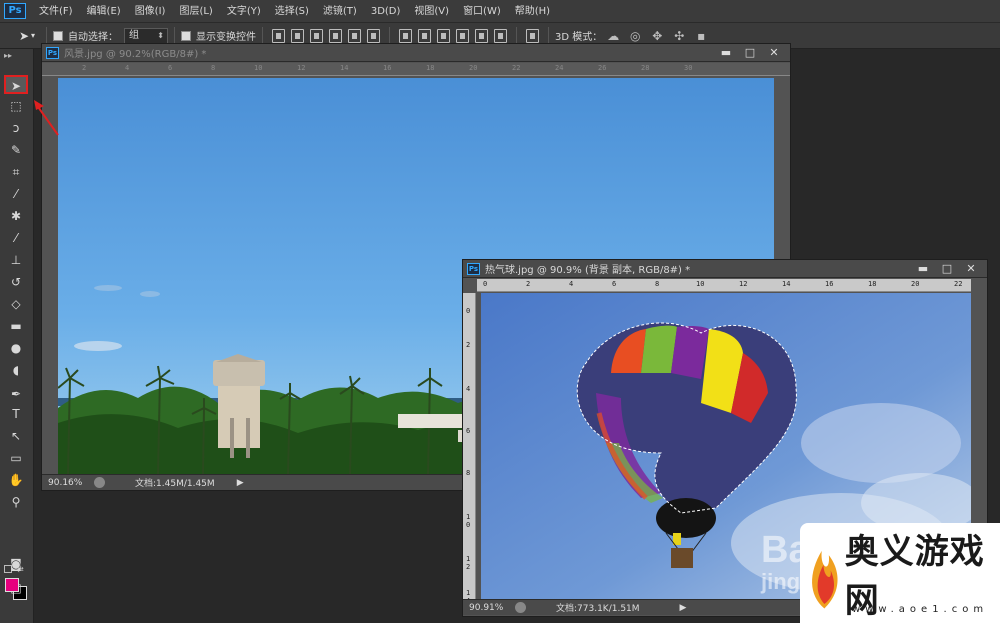 Image resolution: width=1000 pixels, height=623 pixels. What do you see at coordinates (258, 68) in the screenshot?
I see `ruler-mark: 10` at bounding box center [258, 68].